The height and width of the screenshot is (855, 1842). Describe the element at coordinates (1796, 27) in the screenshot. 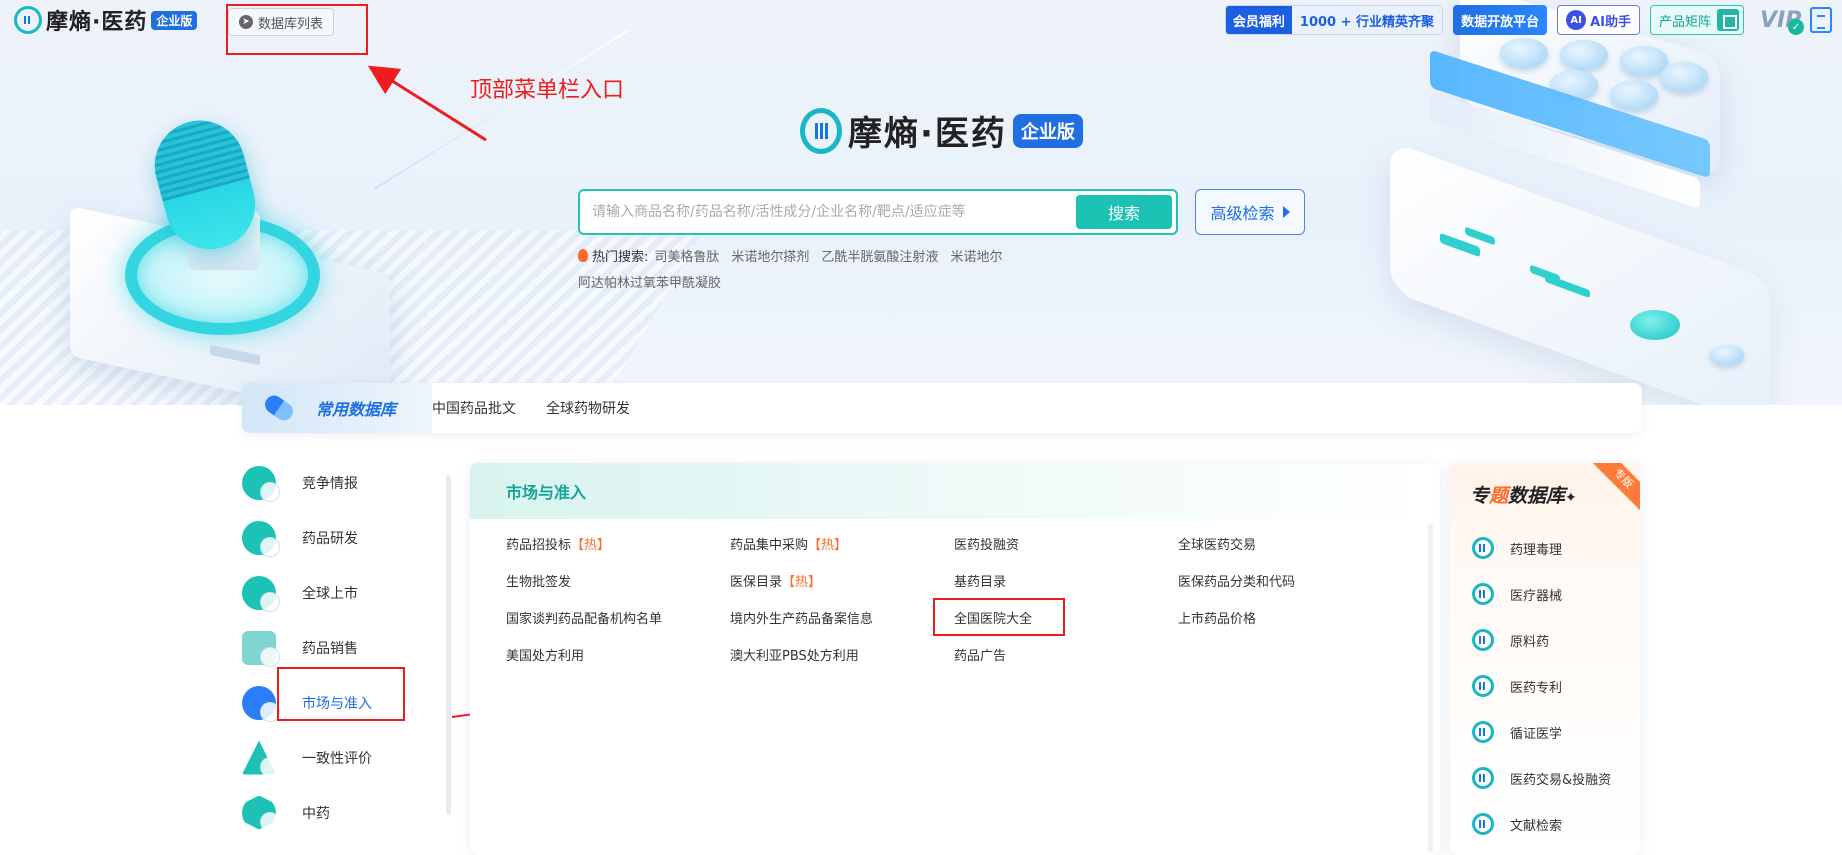

I see `check-icon: ✓` at that location.